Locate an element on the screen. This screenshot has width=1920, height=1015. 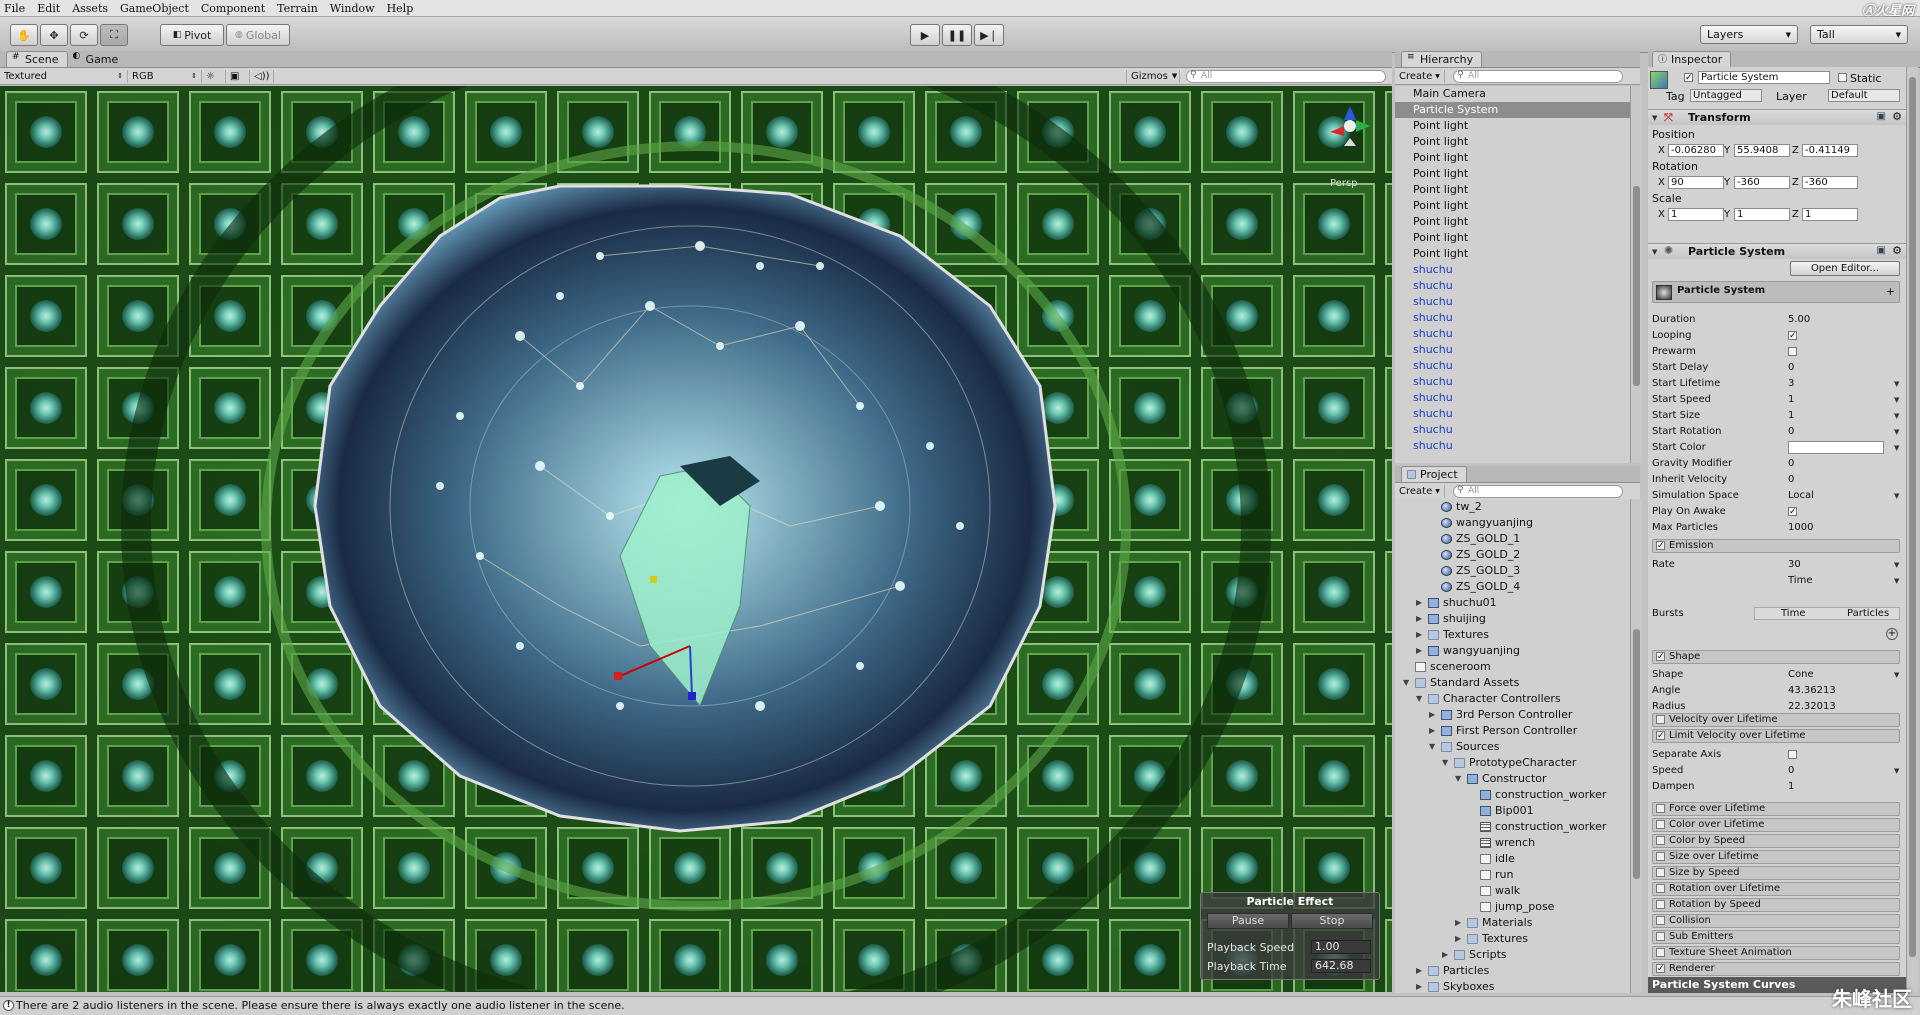
project-item: idle is located at coordinates (1512, 859).